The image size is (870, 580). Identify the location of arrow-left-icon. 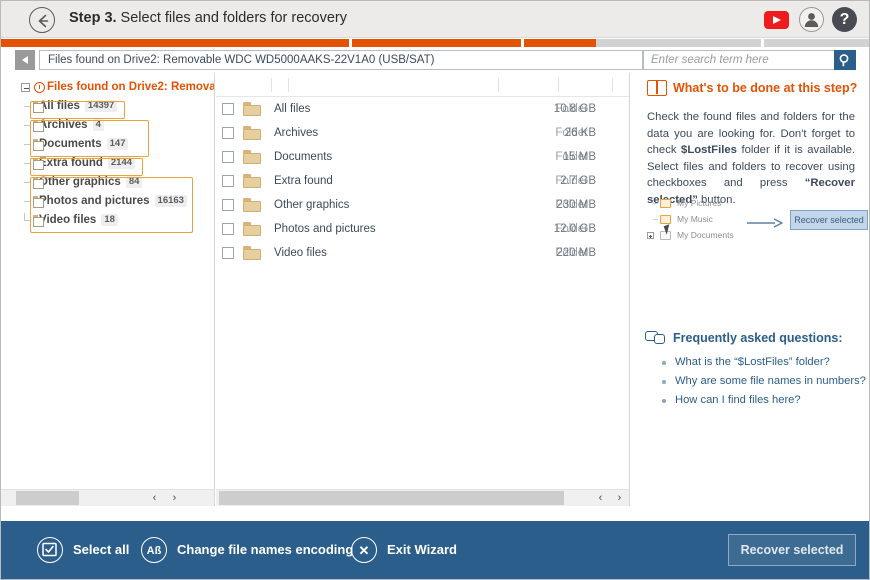
(43, 21).